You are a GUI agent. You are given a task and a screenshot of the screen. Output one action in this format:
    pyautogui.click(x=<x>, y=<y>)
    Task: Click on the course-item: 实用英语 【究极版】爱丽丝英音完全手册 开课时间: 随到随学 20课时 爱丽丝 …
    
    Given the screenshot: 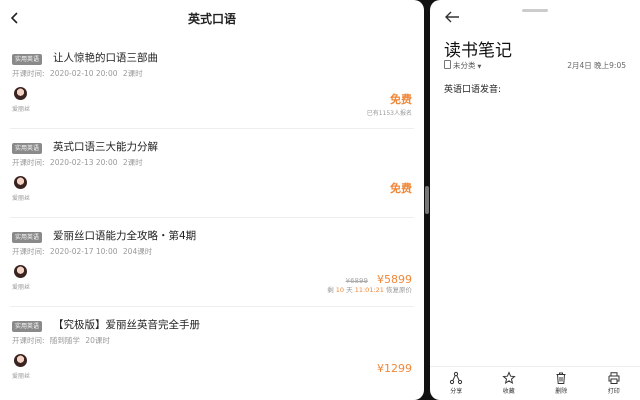 What is the action you would take?
    pyautogui.click(x=212, y=351)
    